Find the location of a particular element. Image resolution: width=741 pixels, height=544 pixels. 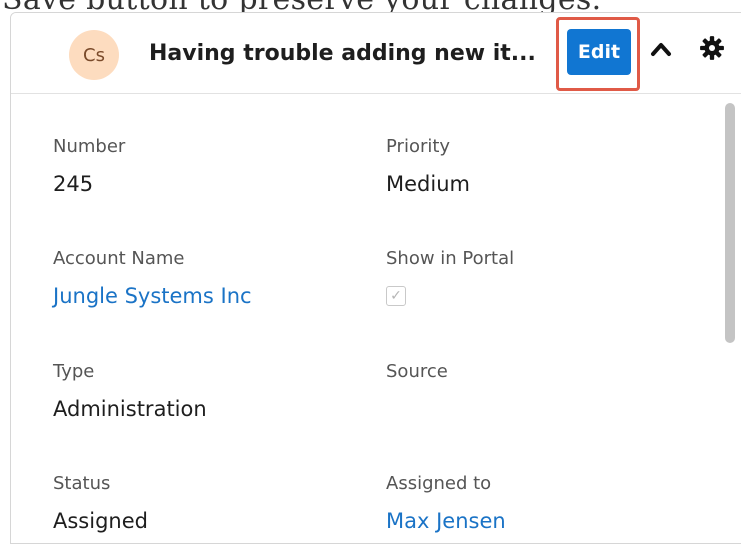

record-header: Cs Having trouble adding new it... Edit is located at coordinates (376, 53).